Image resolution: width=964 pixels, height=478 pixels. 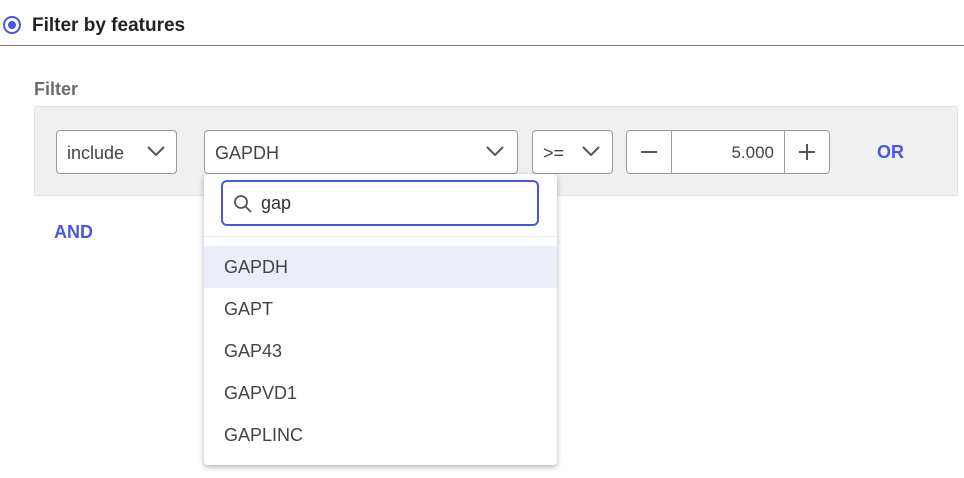 What do you see at coordinates (12, 25) in the screenshot?
I see `radio-selected-icon` at bounding box center [12, 25].